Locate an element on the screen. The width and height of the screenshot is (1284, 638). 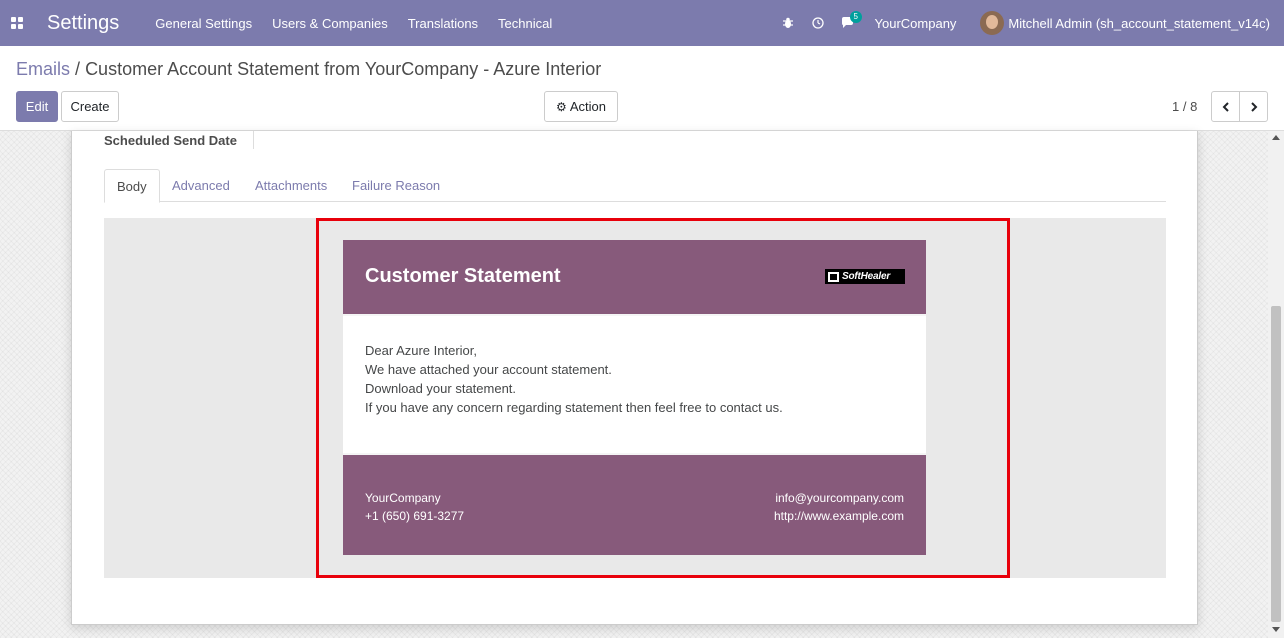
field-separator is located at coordinates (253, 140).